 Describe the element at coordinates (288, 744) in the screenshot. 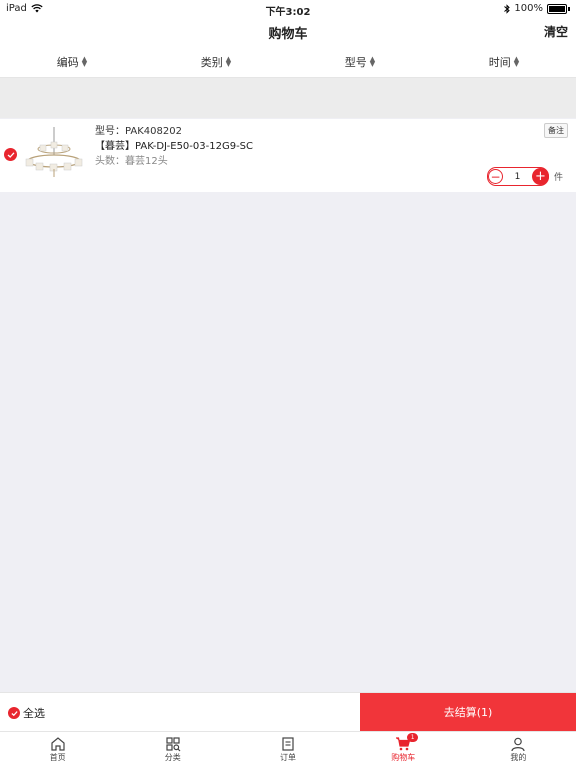

I see `order-icon` at that location.